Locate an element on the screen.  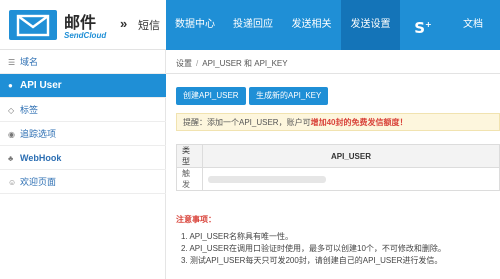
sidebar-item-tracking: ◉ 追踪选项 is located at coordinates (83, 134).